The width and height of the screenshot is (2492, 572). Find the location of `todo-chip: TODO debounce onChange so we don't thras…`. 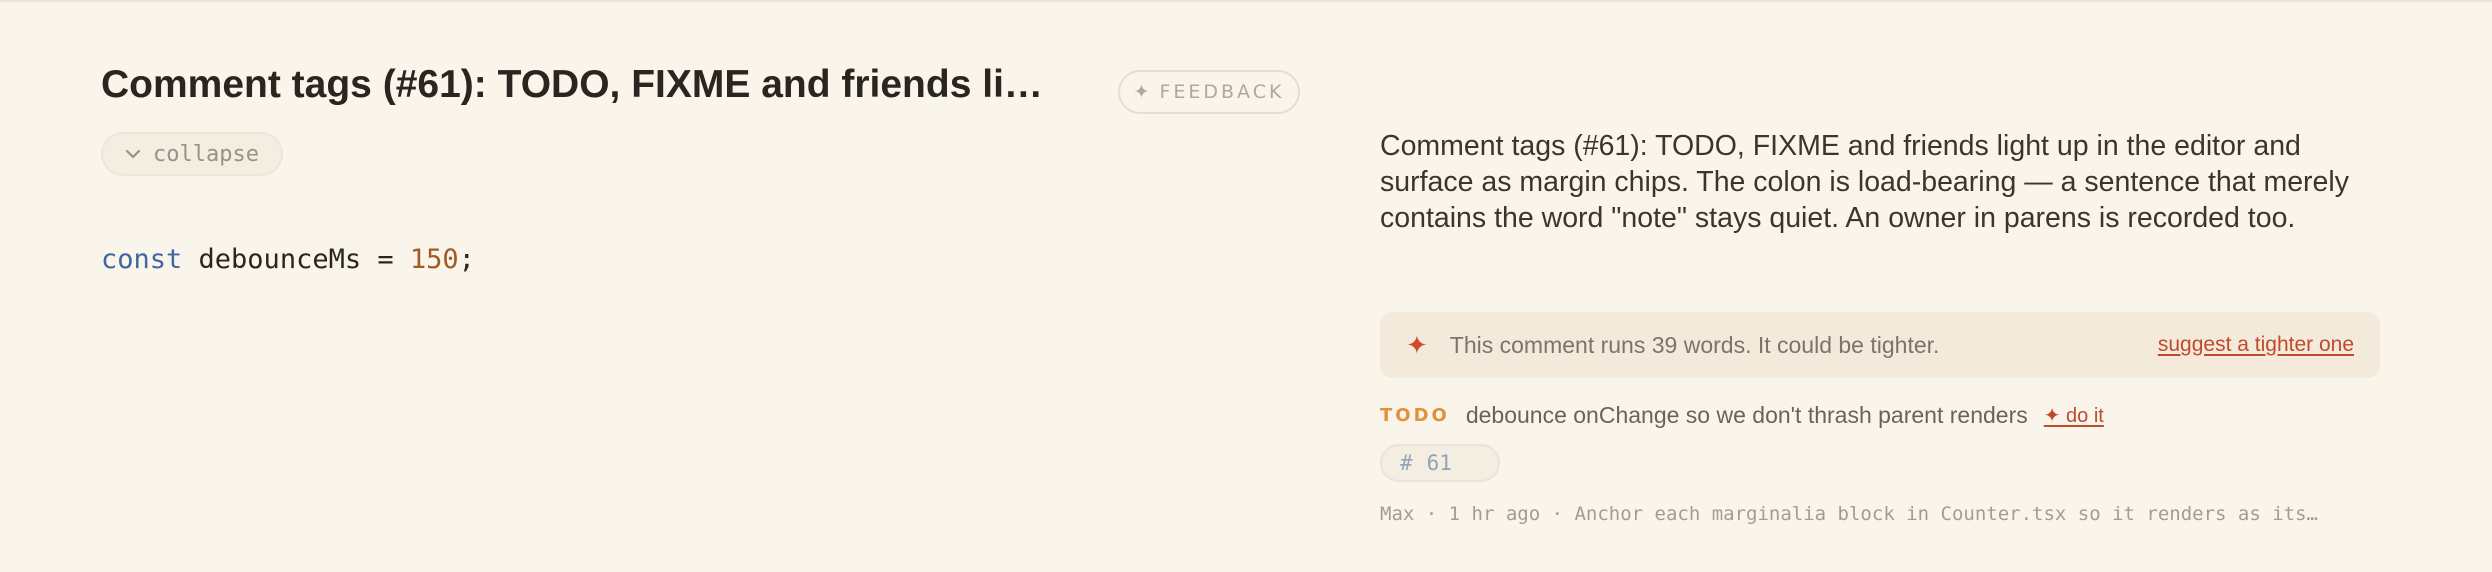

todo-chip: TODO debounce onChange so we don't thras… is located at coordinates (1880, 415).